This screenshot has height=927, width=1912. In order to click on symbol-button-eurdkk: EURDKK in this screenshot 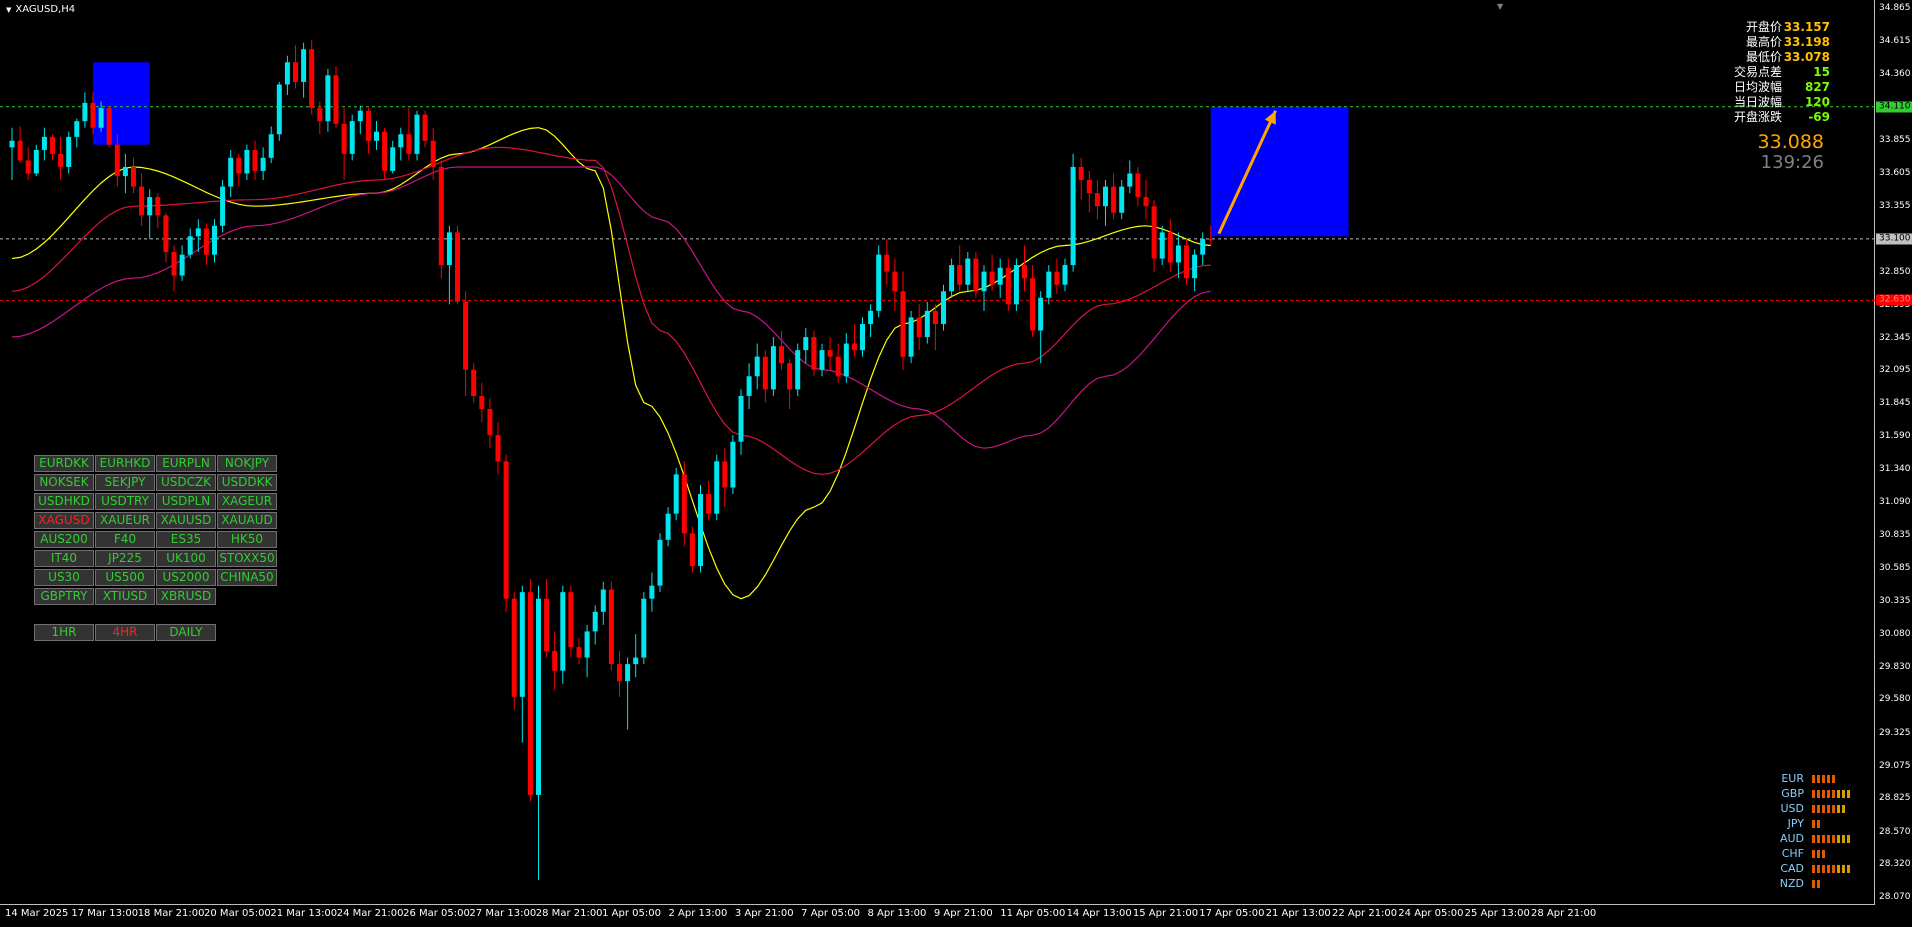, I will do `click(64, 463)`.